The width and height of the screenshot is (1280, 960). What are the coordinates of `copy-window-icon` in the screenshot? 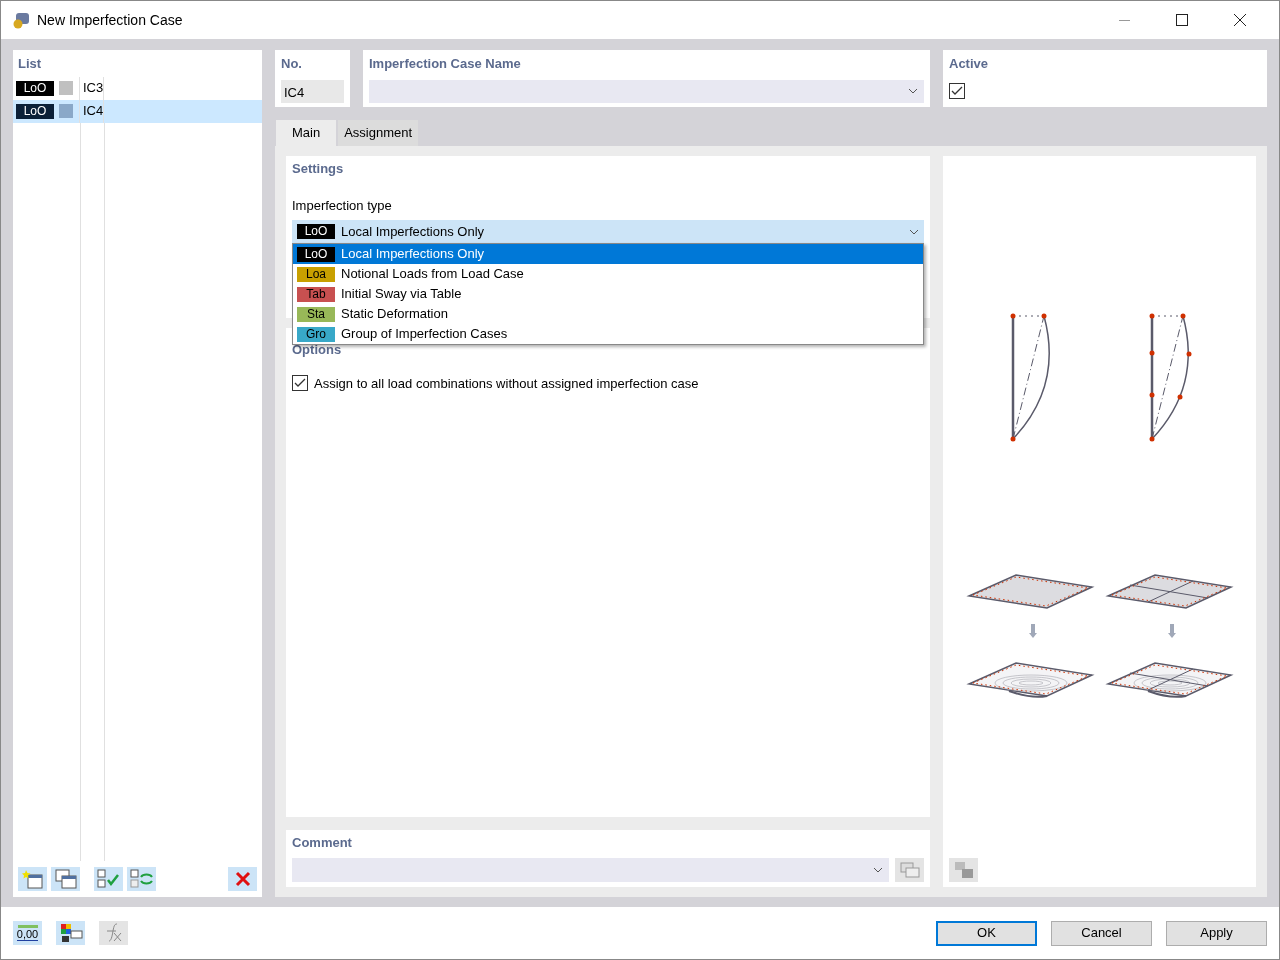 It's located at (65, 879).